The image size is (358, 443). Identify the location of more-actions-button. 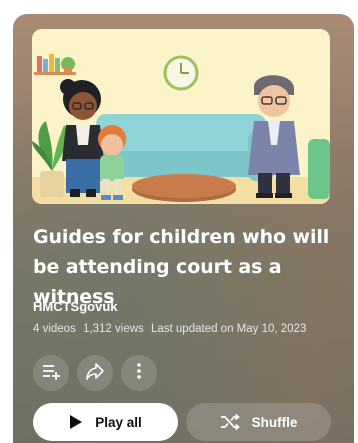
(139, 373).